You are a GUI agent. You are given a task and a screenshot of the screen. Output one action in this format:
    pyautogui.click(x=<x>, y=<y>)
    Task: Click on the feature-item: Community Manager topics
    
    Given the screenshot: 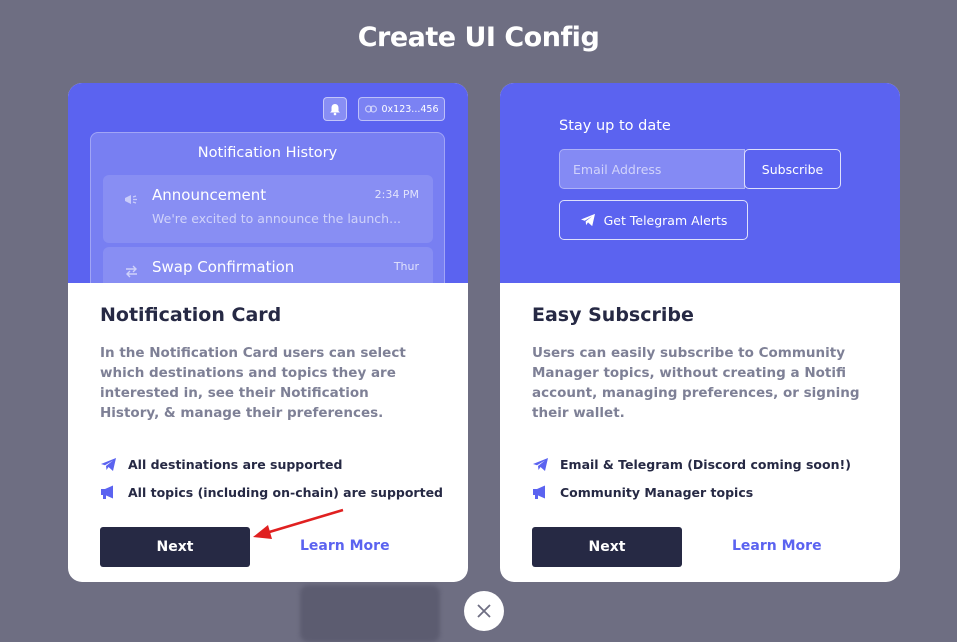 What is the action you would take?
    pyautogui.click(x=691, y=492)
    